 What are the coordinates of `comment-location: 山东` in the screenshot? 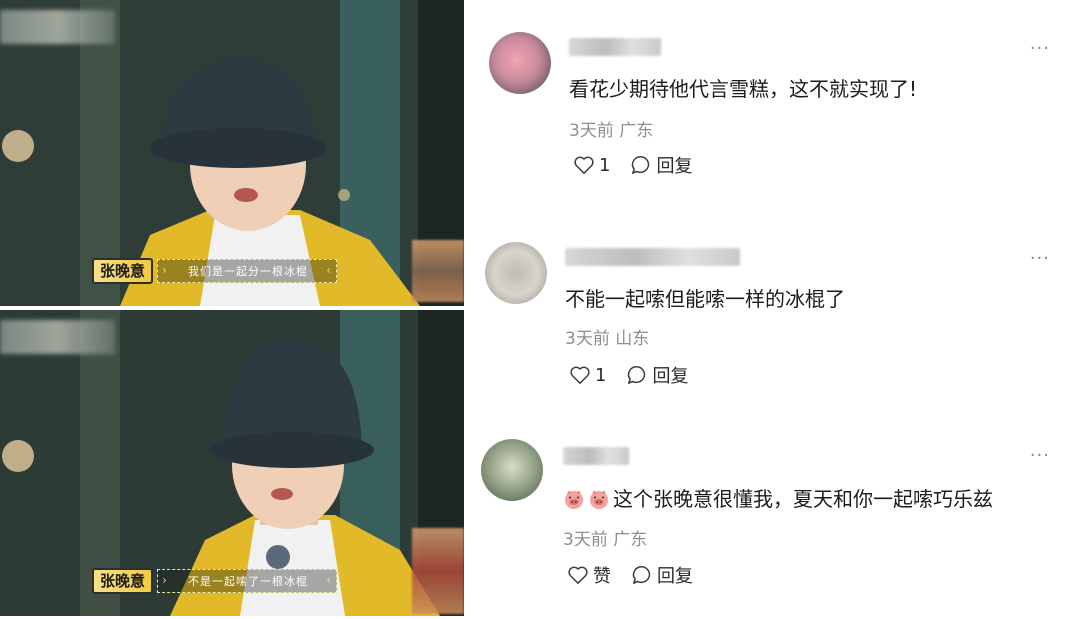 It's located at (632, 339).